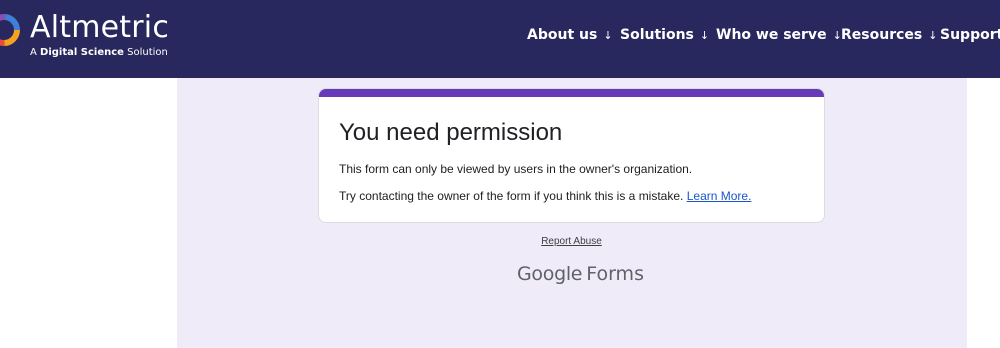 Image resolution: width=1000 pixels, height=348 pixels. I want to click on nav-solutions: Solutions ↓, so click(664, 35).